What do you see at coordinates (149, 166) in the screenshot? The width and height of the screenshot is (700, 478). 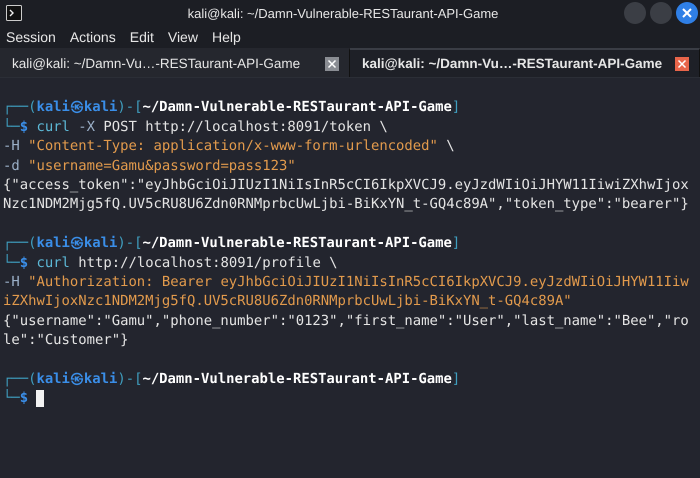 I see `command-line: -d "username=Gamu&password=pass123"` at bounding box center [149, 166].